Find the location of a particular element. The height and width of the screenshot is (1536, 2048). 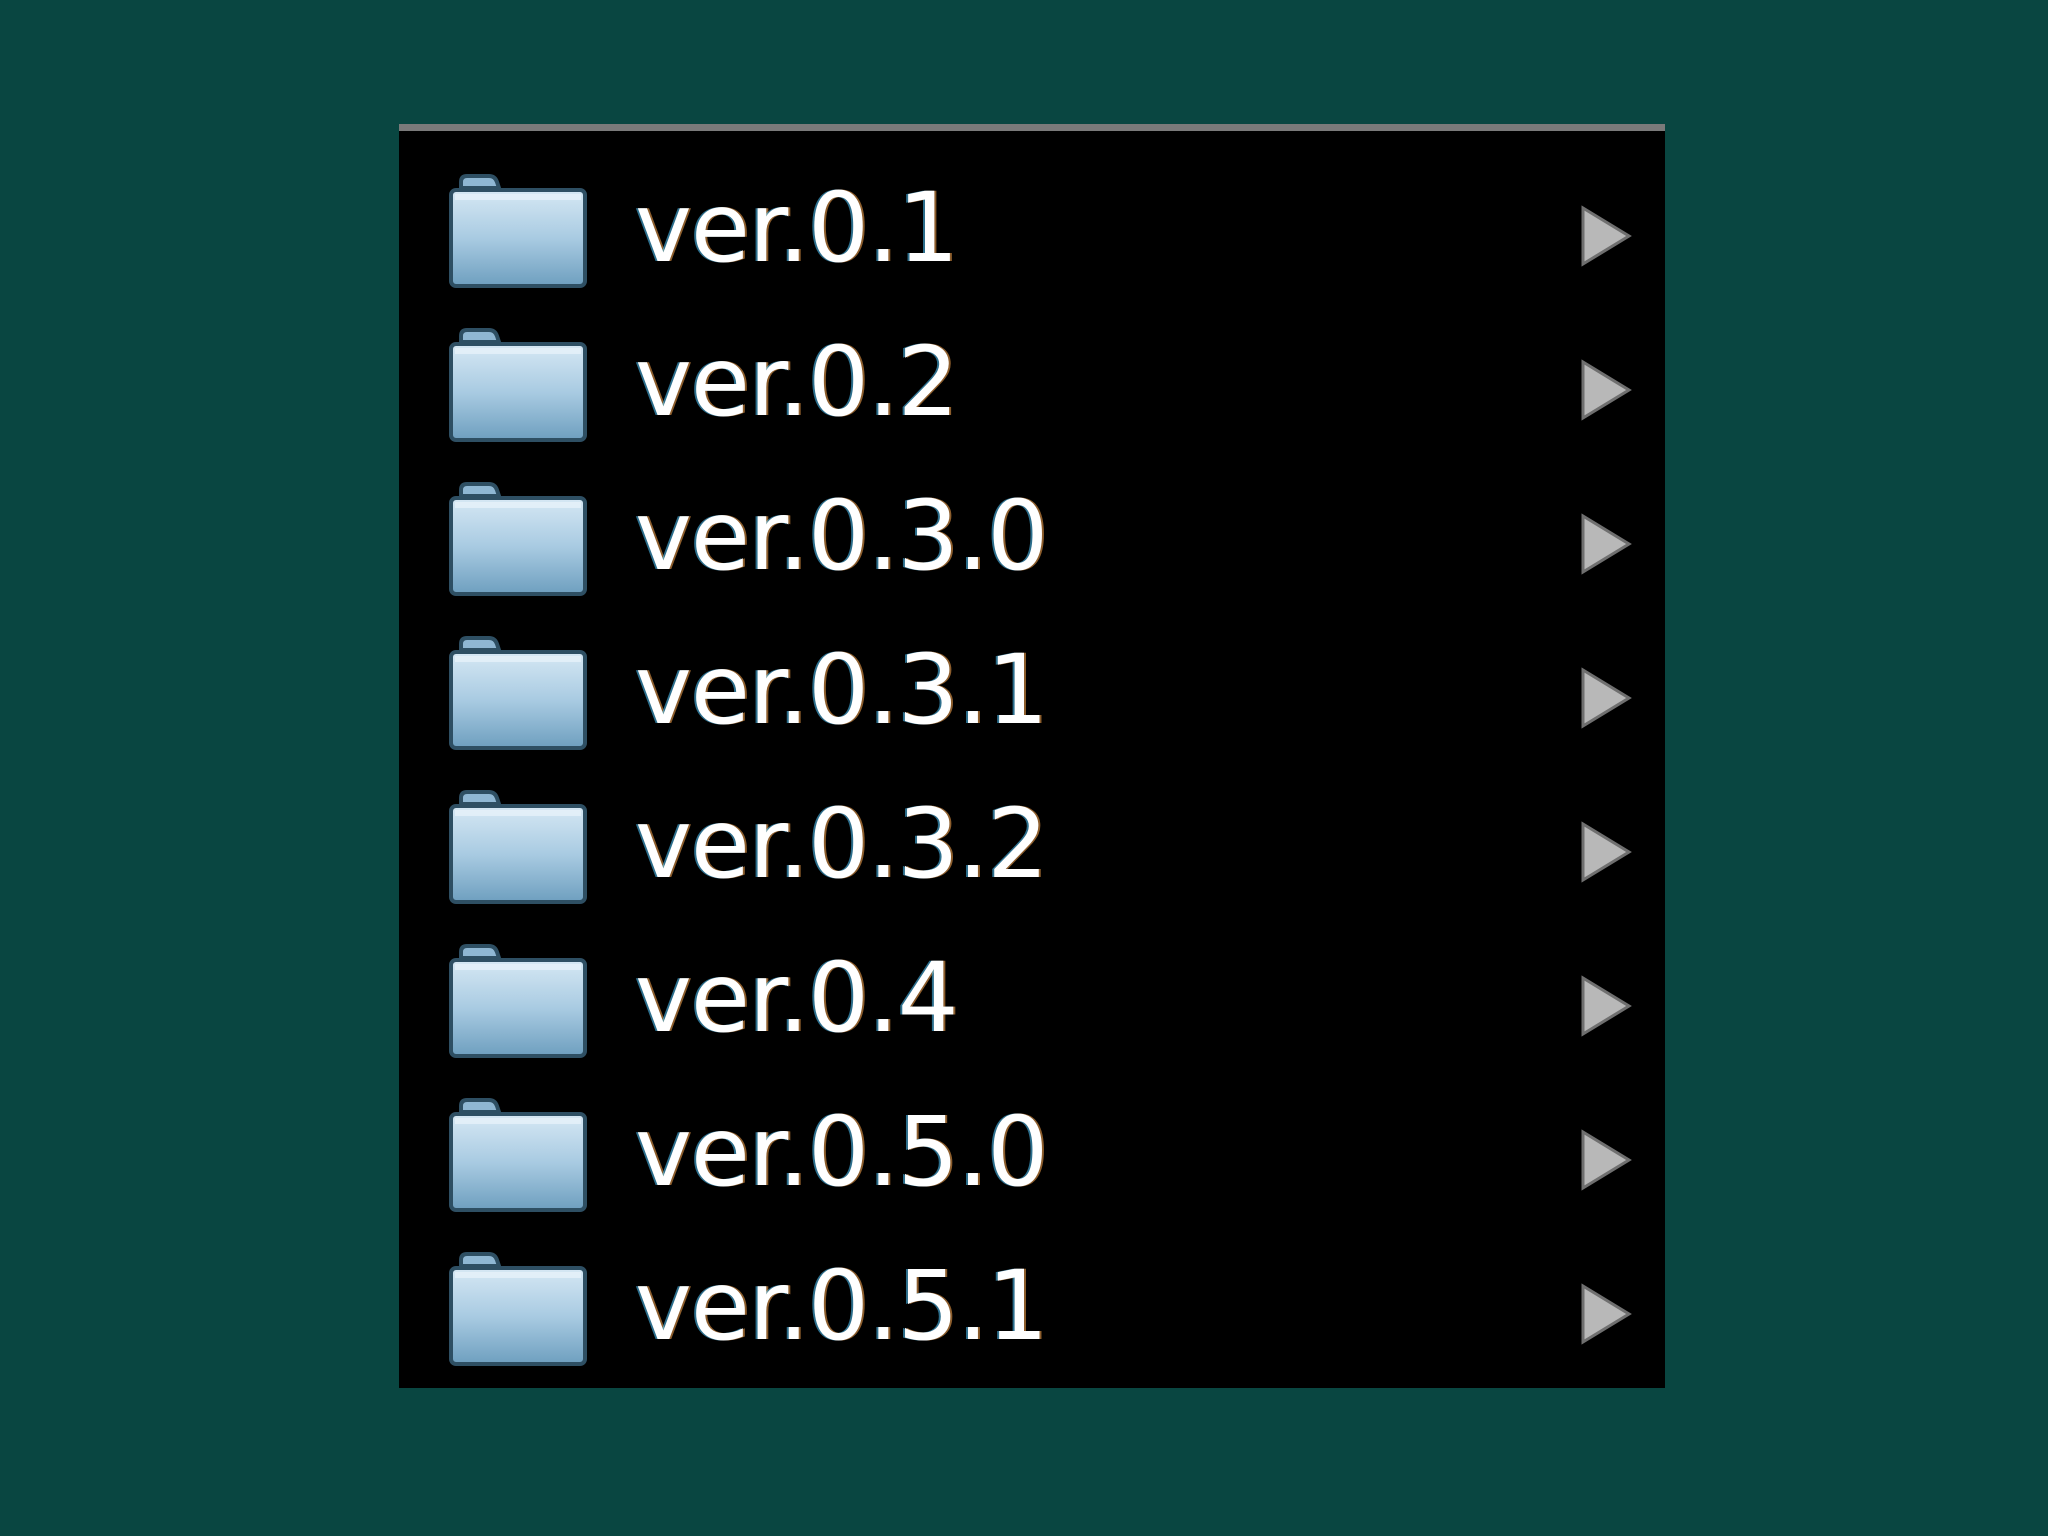

menu-item-ver-0-1: ver.0.1 is located at coordinates (1032, 233).